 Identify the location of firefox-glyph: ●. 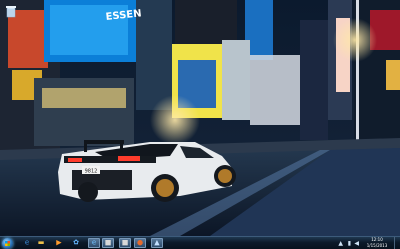
(140, 242).